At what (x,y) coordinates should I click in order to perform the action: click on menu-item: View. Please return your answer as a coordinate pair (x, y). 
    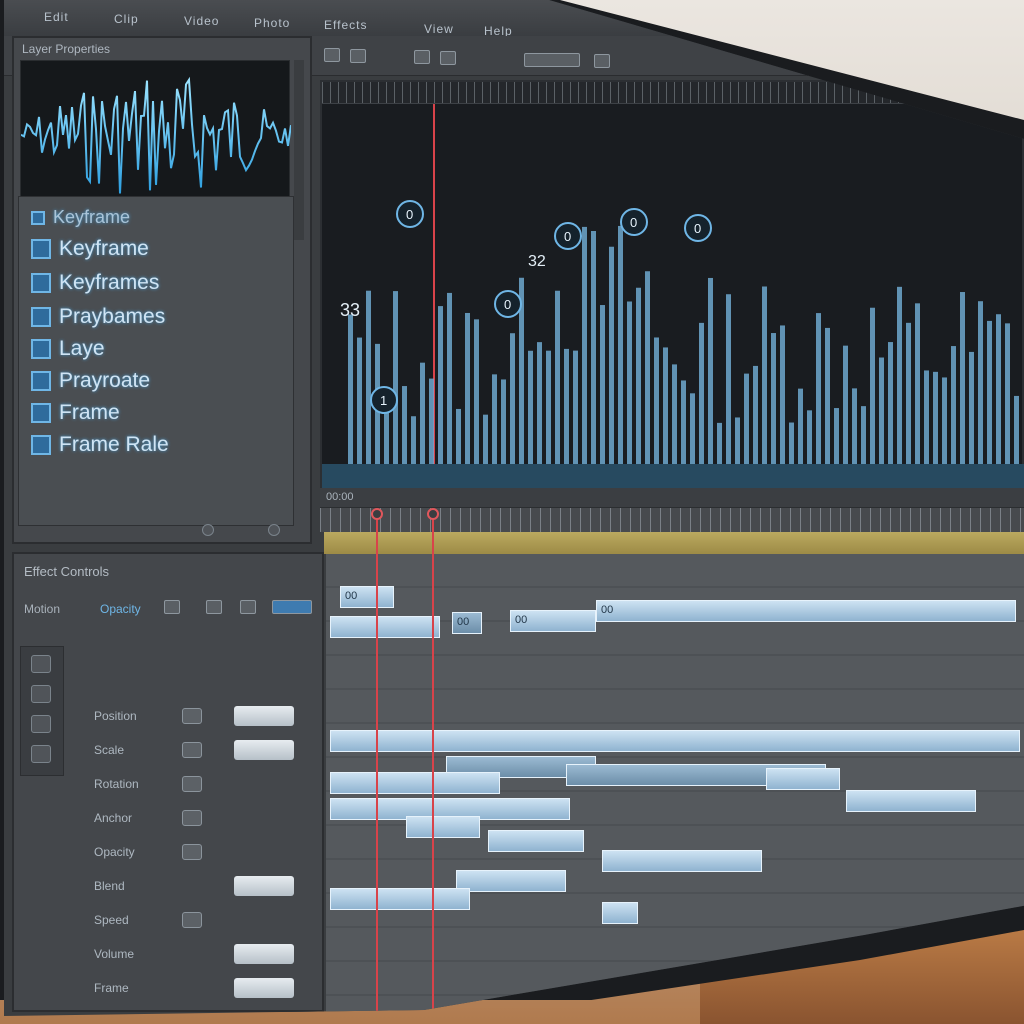
    Looking at the image, I should click on (439, 29).